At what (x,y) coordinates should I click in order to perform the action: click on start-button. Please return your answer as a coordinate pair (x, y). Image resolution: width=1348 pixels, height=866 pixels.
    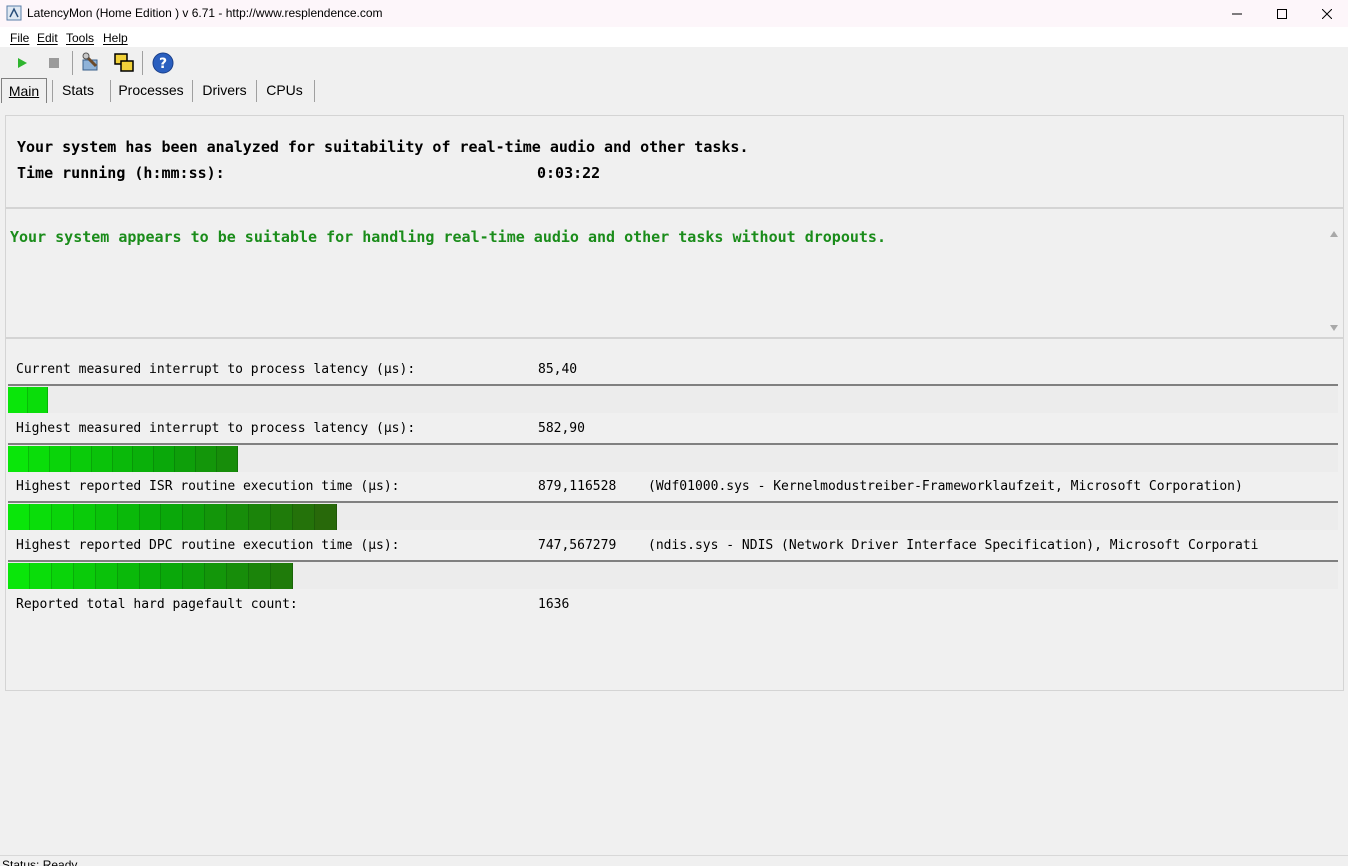
    Looking at the image, I should click on (22, 63).